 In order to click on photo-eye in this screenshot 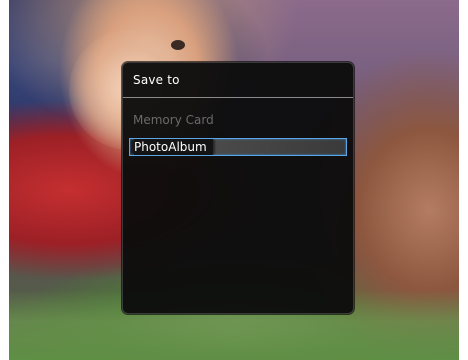, I will do `click(178, 45)`.